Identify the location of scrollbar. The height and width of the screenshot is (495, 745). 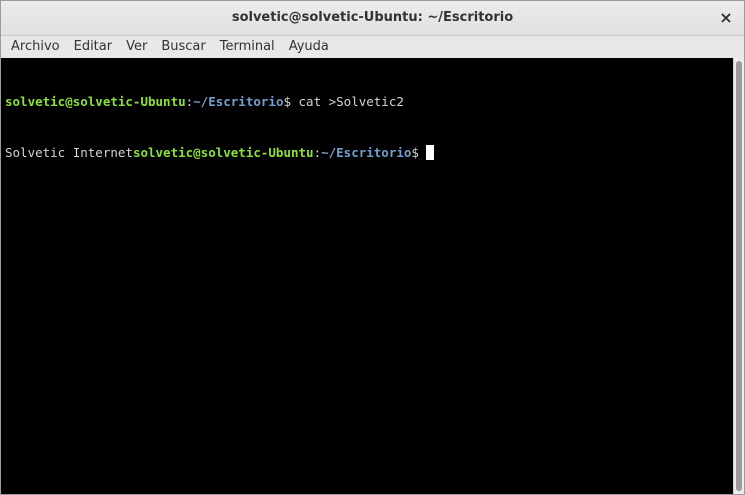
(738, 276).